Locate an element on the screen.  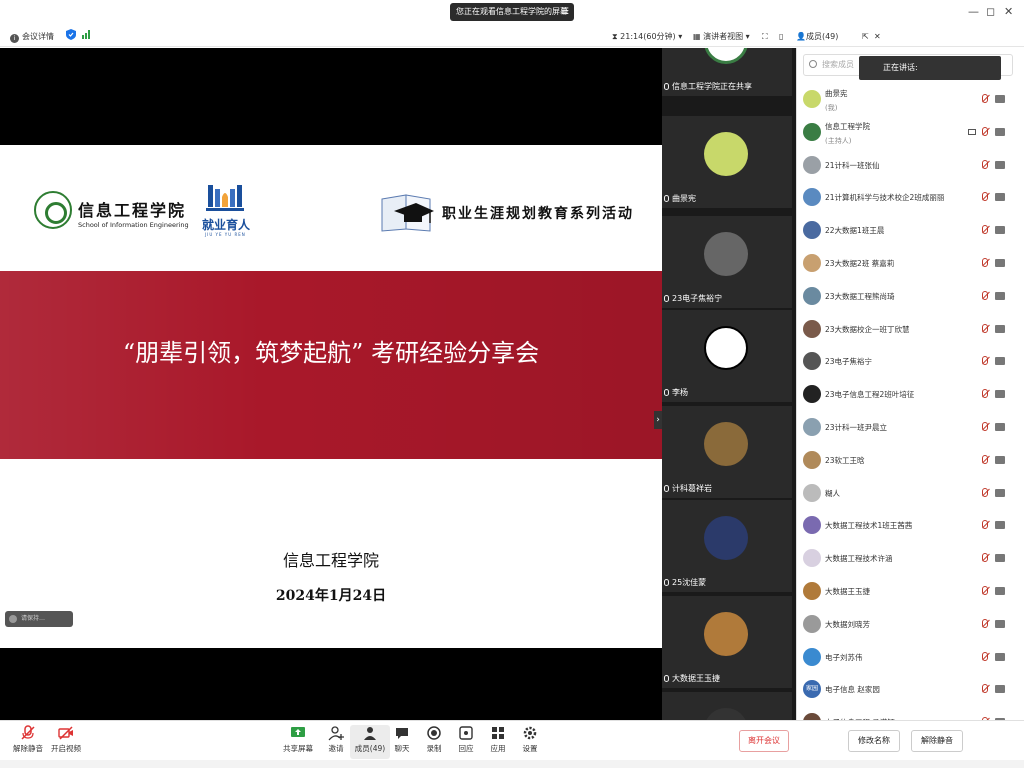
video-tile: 曲景宪 is located at coordinates (727, 162).